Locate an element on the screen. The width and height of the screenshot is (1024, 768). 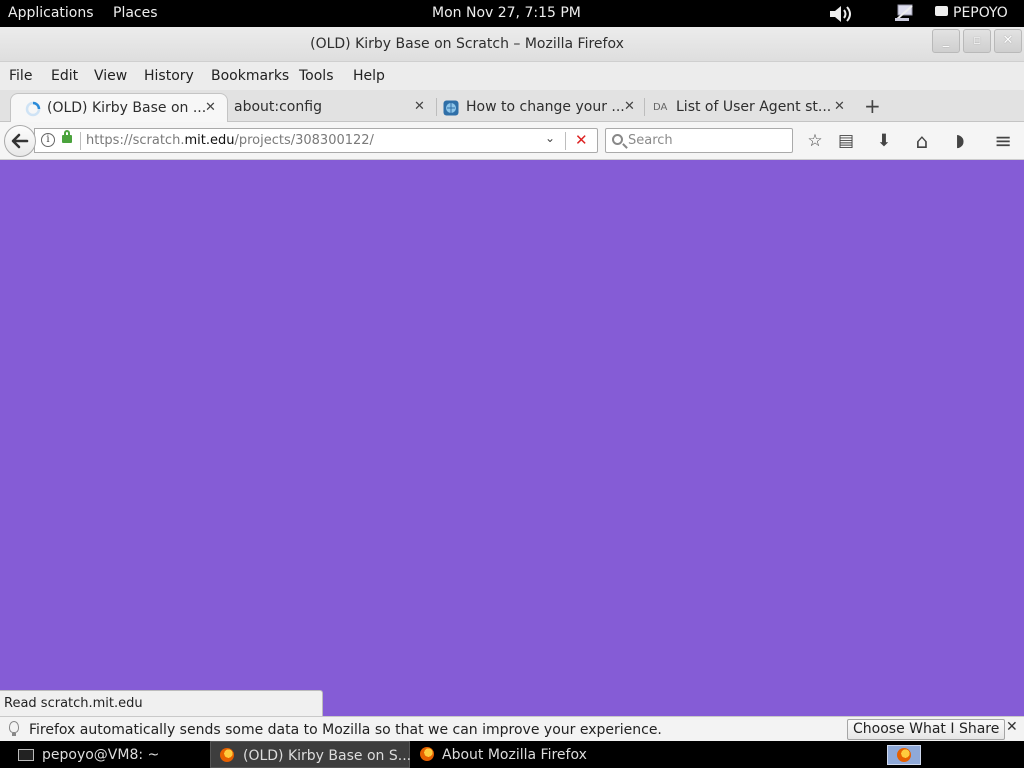
download-icon: ⬇ is located at coordinates (884, 141).